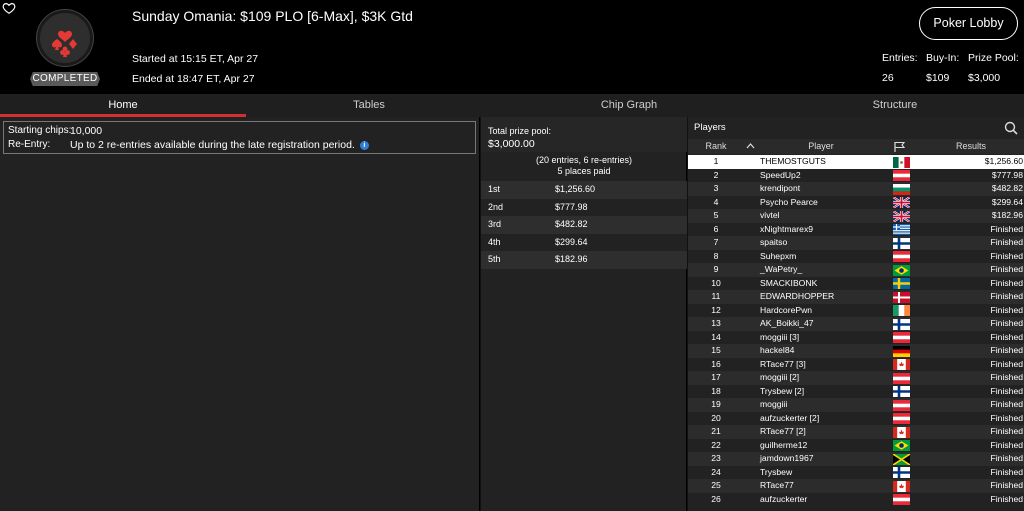 This screenshot has width=1024, height=511. What do you see at coordinates (856, 256) in the screenshot?
I see `player-row: 8 Suhepxm Finished` at bounding box center [856, 256].